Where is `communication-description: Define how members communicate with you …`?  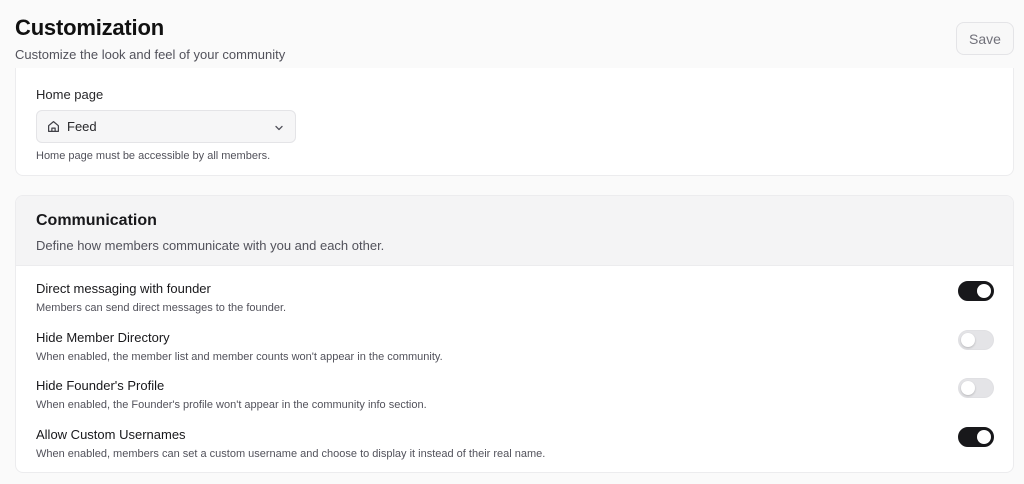 communication-description: Define how members communicate with you … is located at coordinates (210, 245).